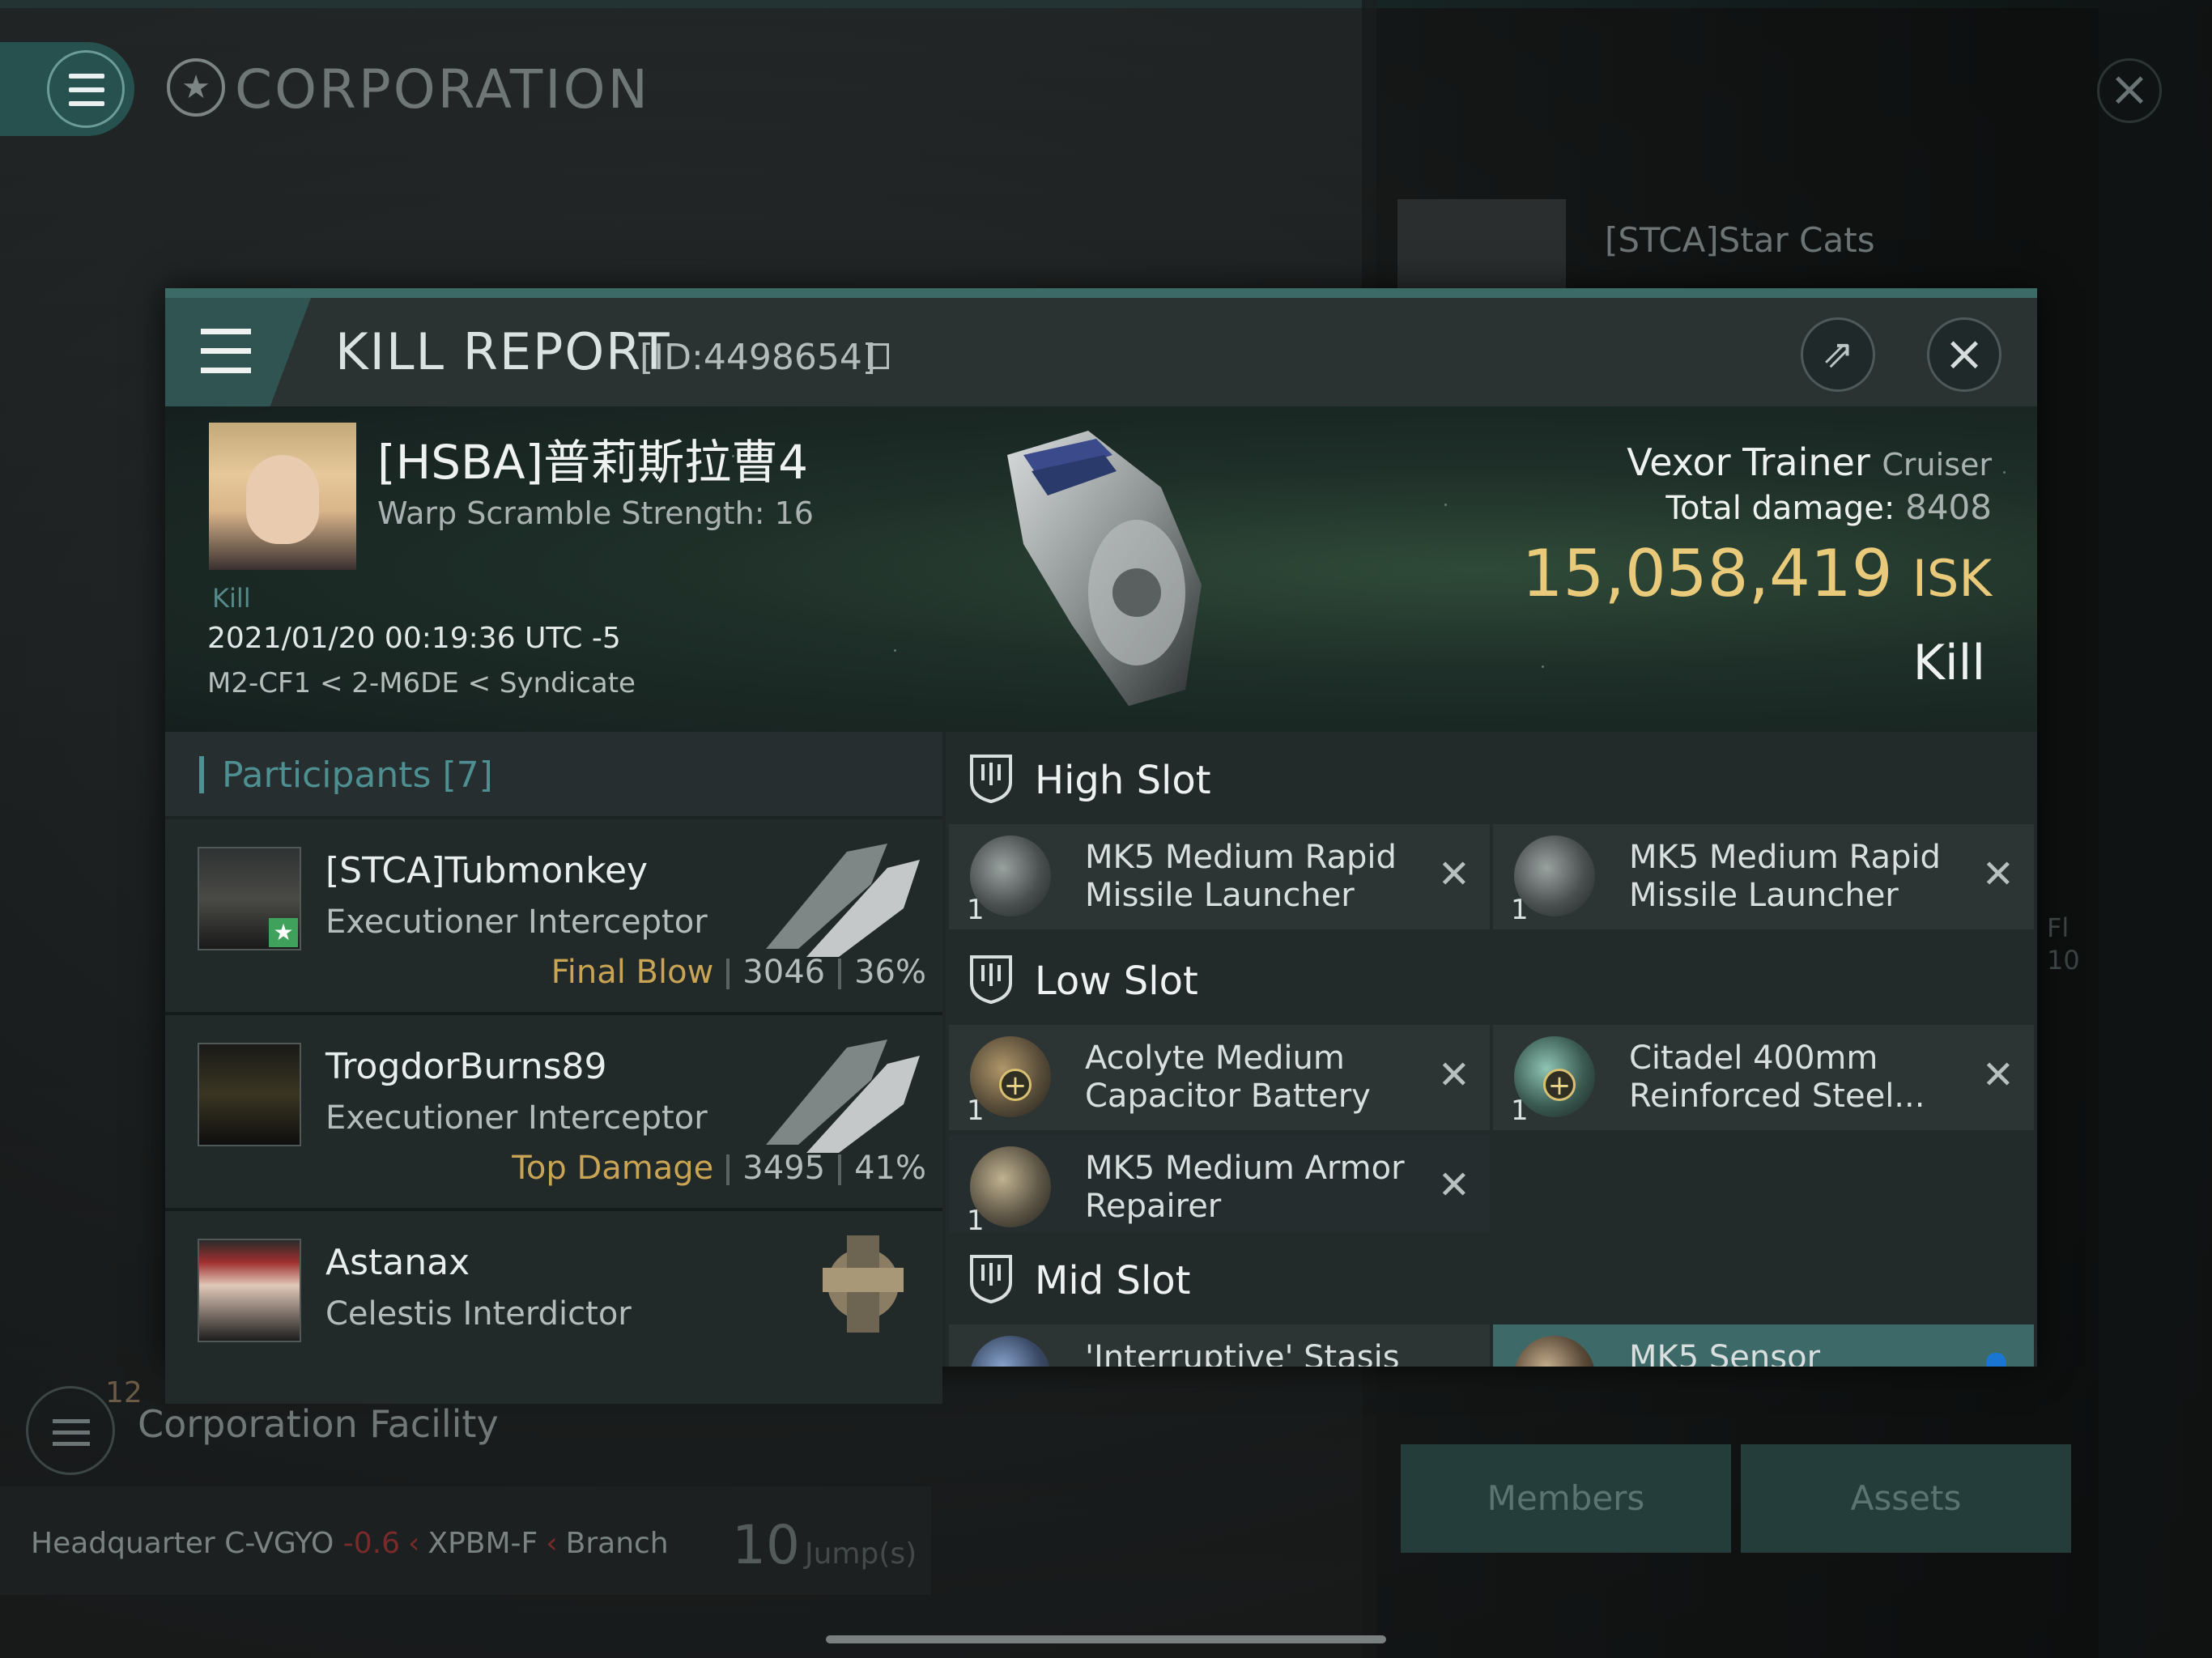 The image size is (2212, 1658). What do you see at coordinates (632, 972) in the screenshot?
I see `final-blow-tag: Final Blow` at bounding box center [632, 972].